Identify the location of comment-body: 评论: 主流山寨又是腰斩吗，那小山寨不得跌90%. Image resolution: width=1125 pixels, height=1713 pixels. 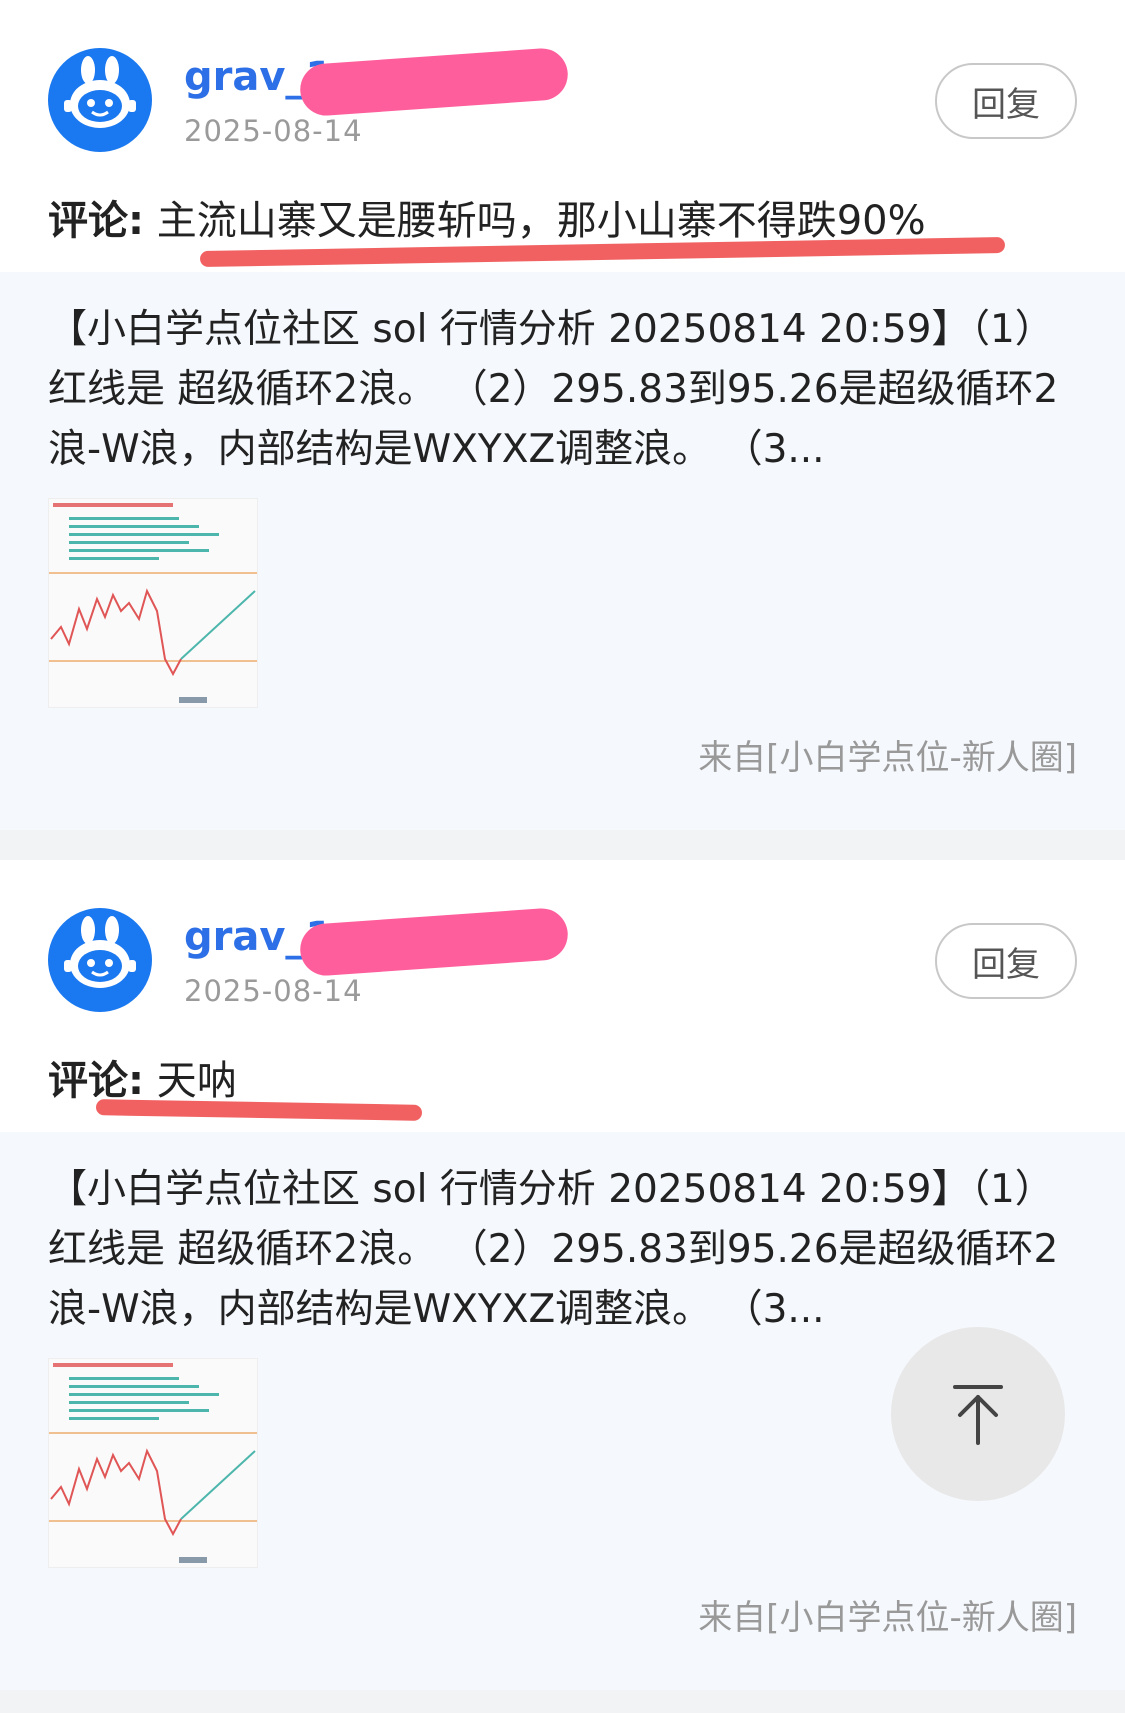
(487, 217).